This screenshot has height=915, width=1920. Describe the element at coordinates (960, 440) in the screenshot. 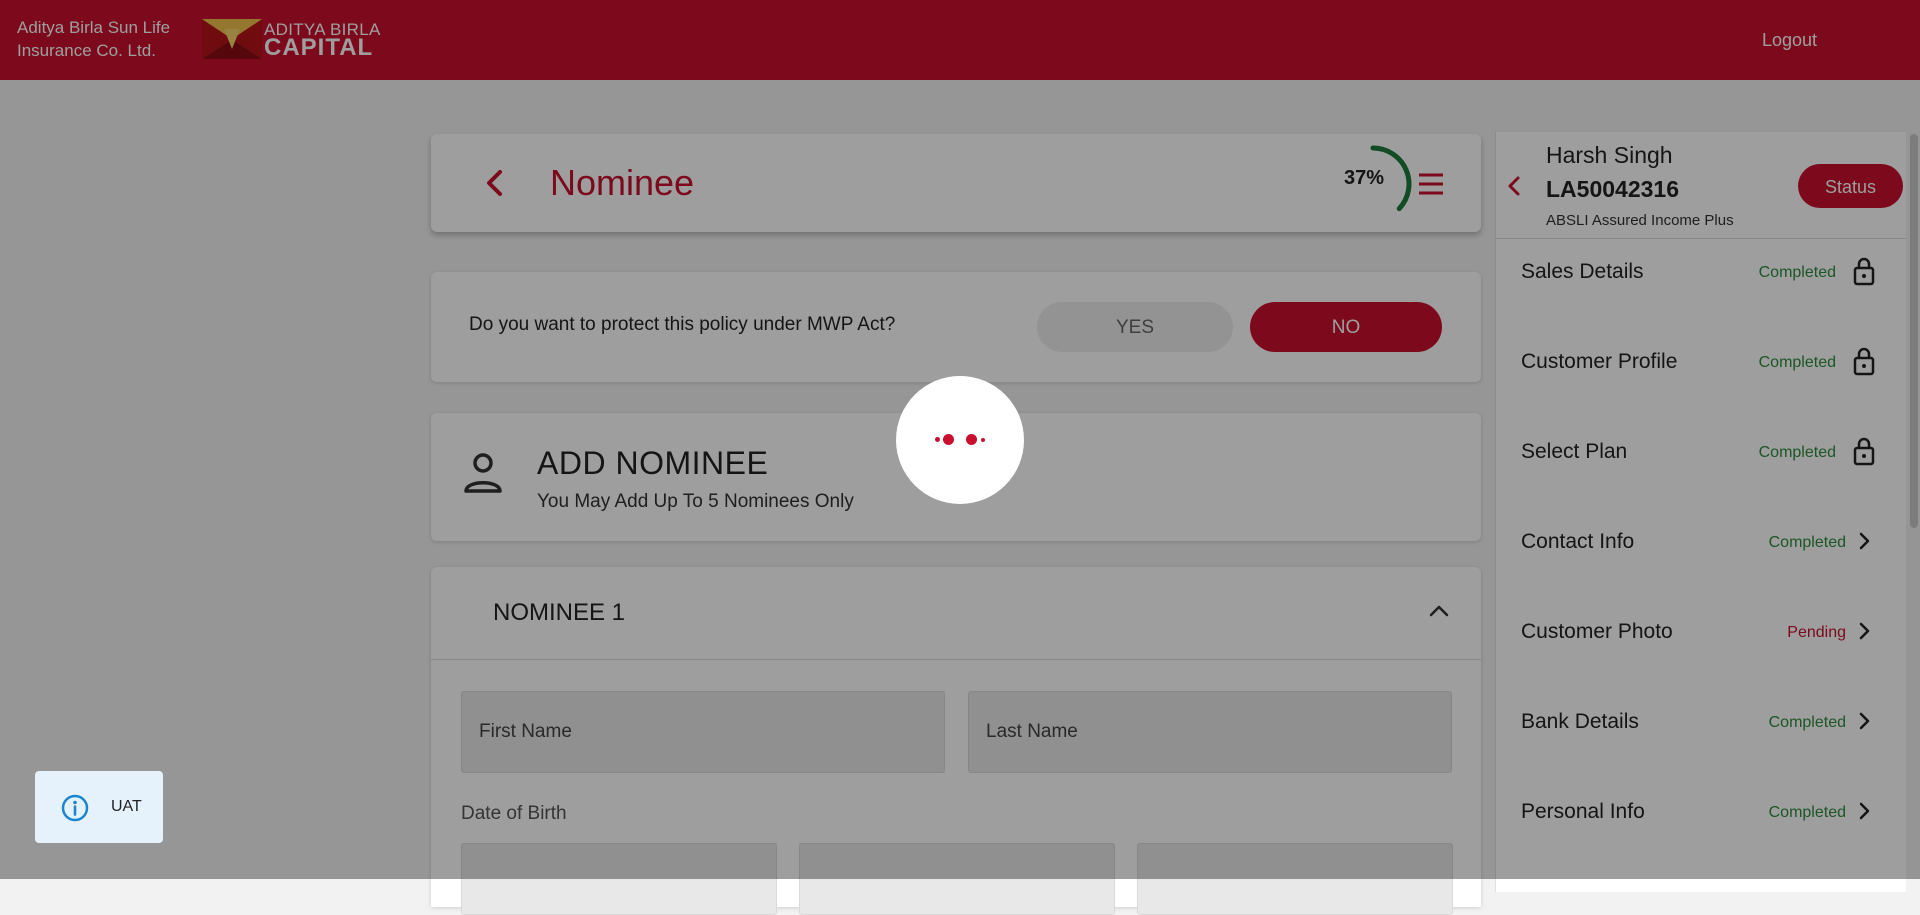

I see `loading-spinner` at that location.